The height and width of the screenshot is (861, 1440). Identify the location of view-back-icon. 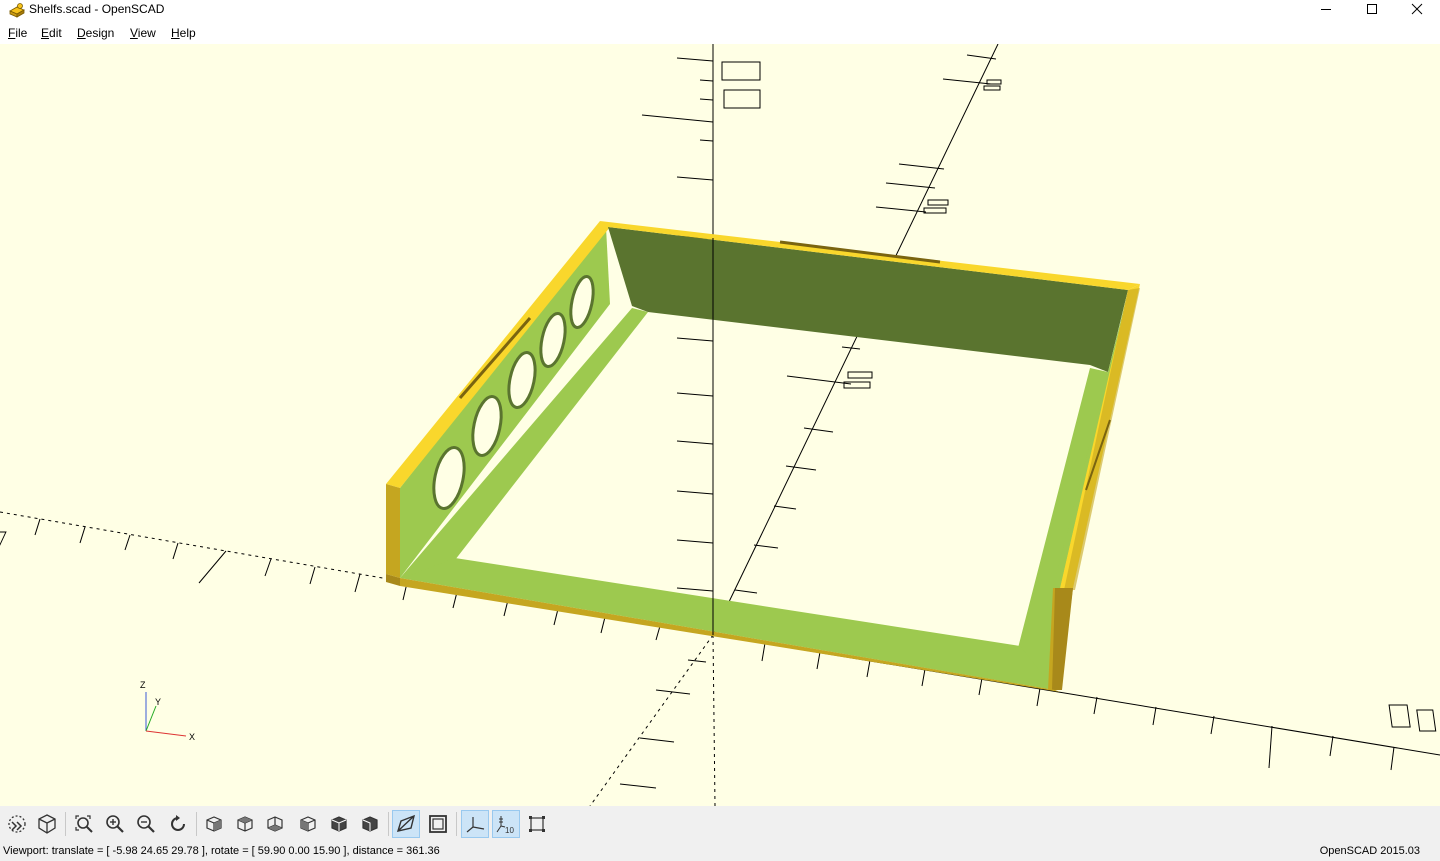
(370, 824).